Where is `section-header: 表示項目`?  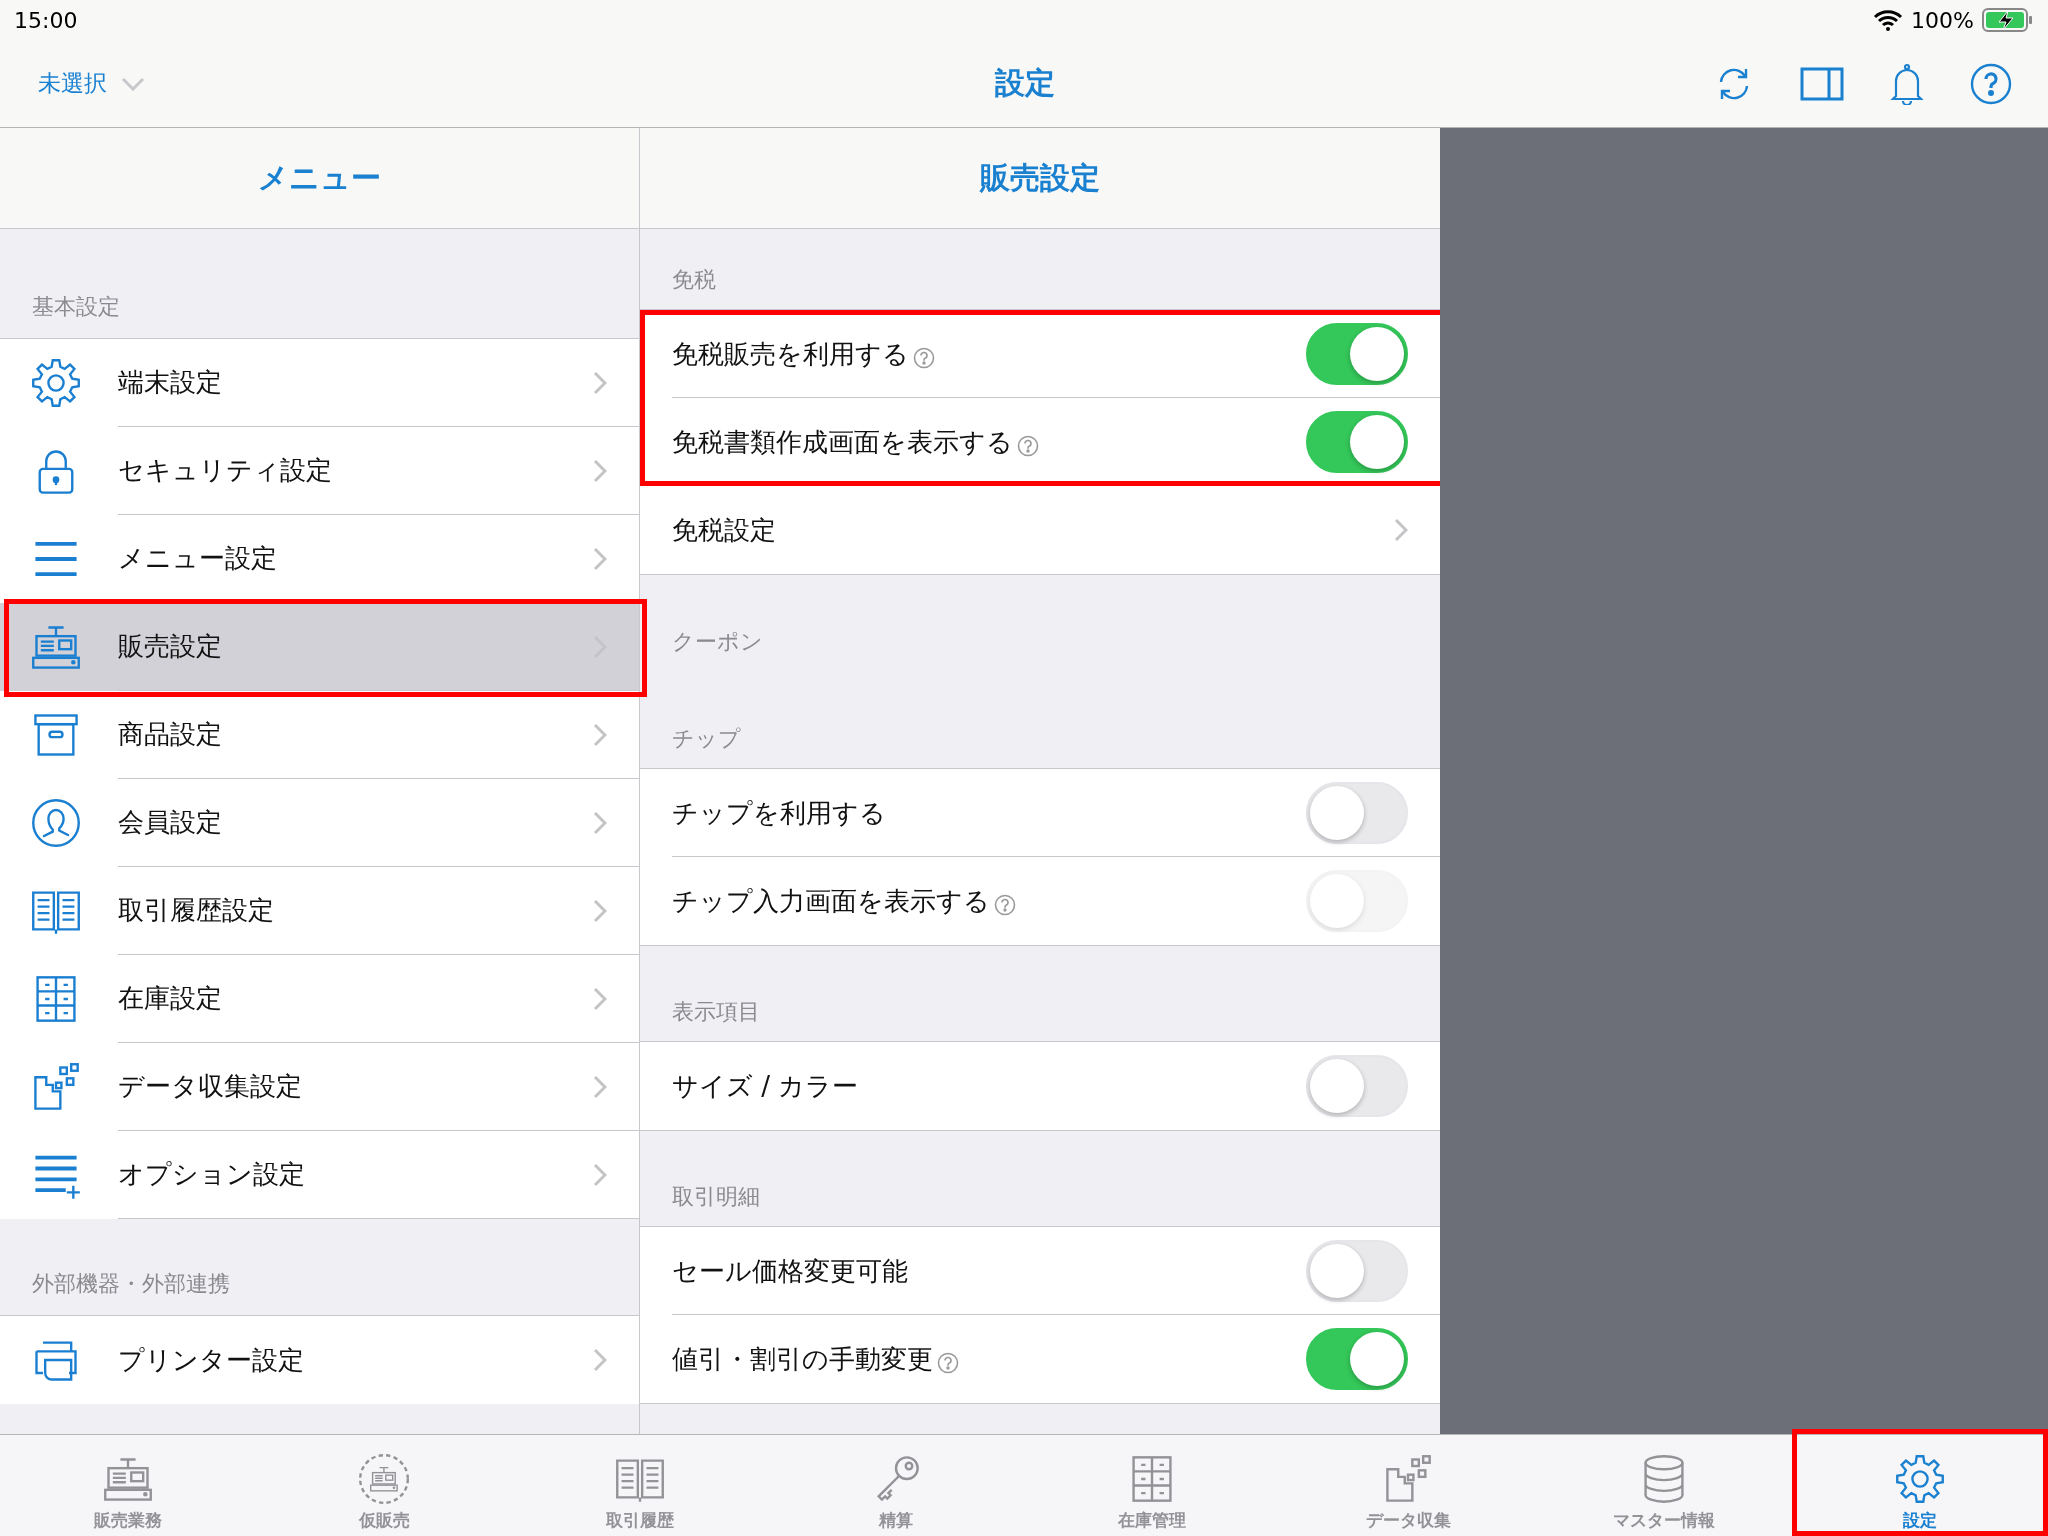
section-header: 表示項目 is located at coordinates (716, 1012).